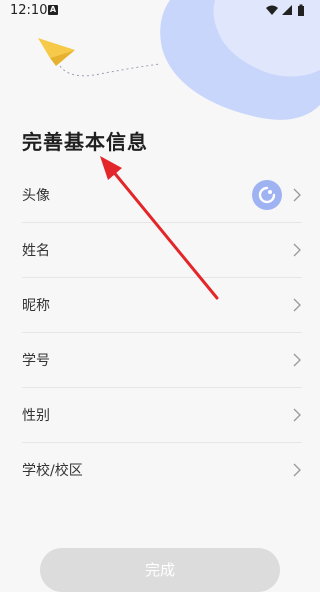 The width and height of the screenshot is (320, 592). I want to click on row-name: 姓名, so click(162, 250).